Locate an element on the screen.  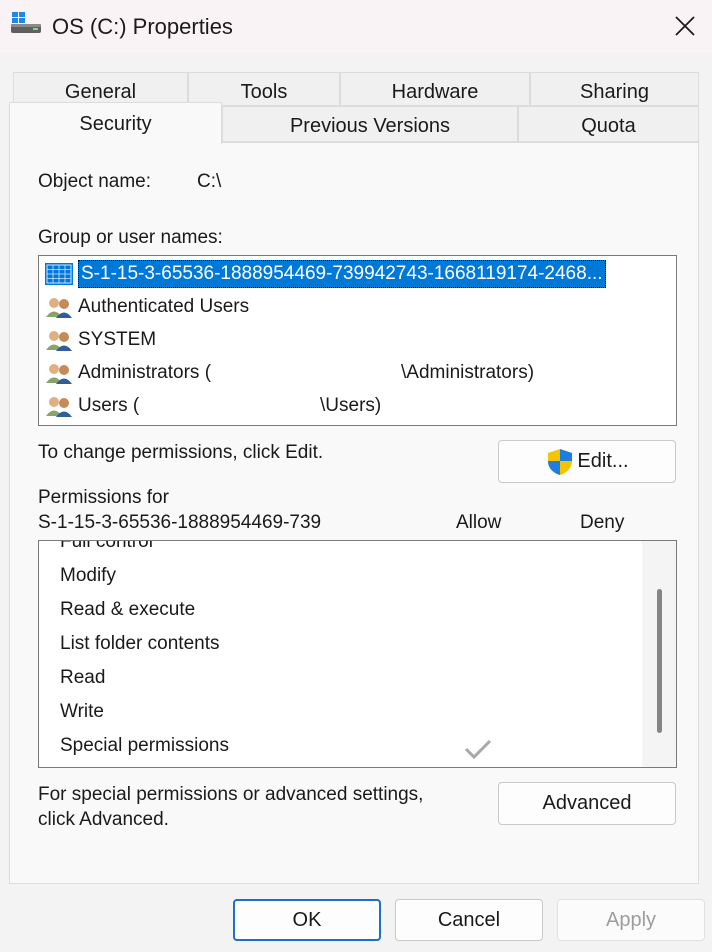
object-name-value: C:\ is located at coordinates (209, 181).